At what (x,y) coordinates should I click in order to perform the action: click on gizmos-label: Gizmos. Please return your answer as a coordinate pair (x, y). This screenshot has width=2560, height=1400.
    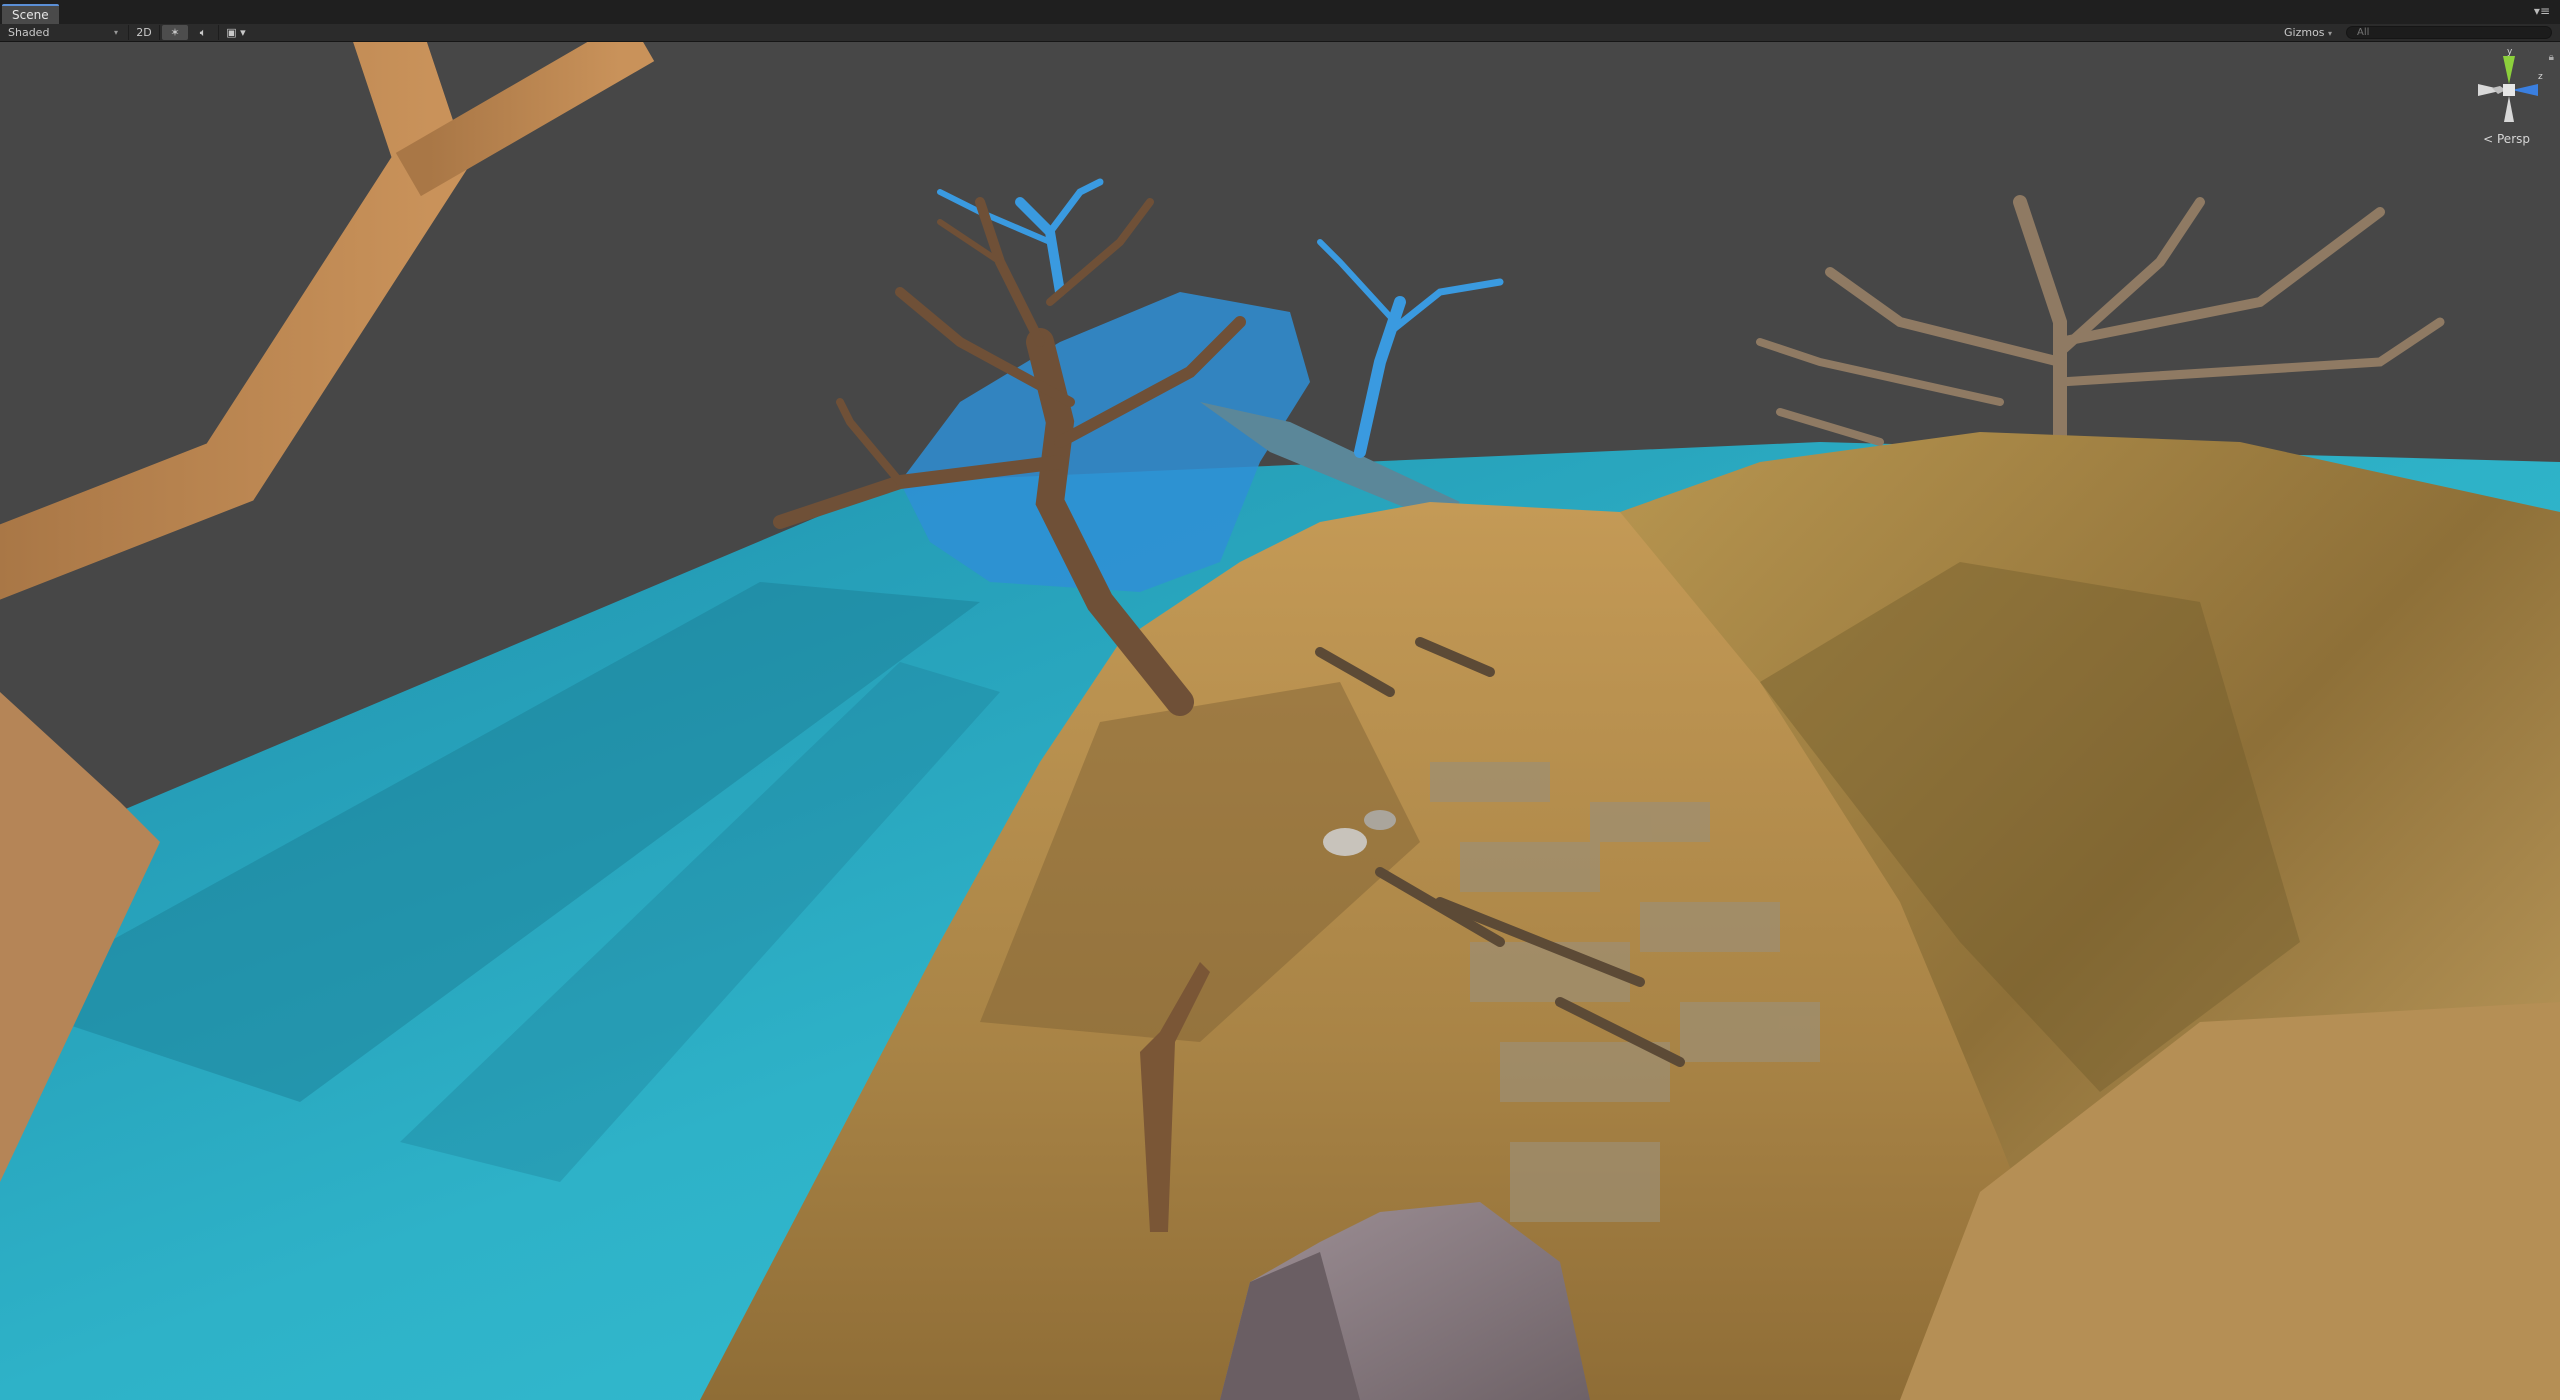
    Looking at the image, I should click on (2304, 32).